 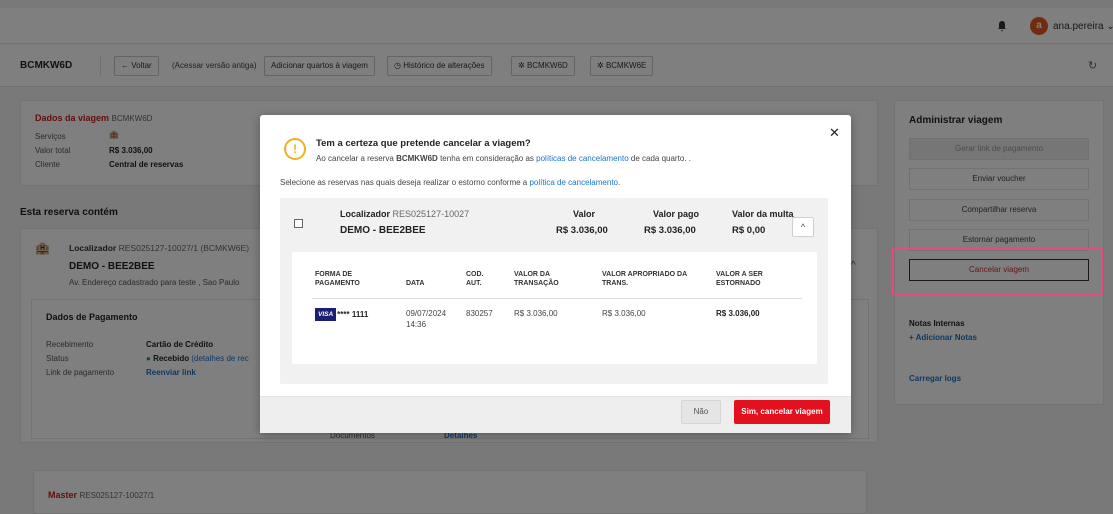 I want to click on cancellation-policy-link: política de cancelamento, so click(x=573, y=182).